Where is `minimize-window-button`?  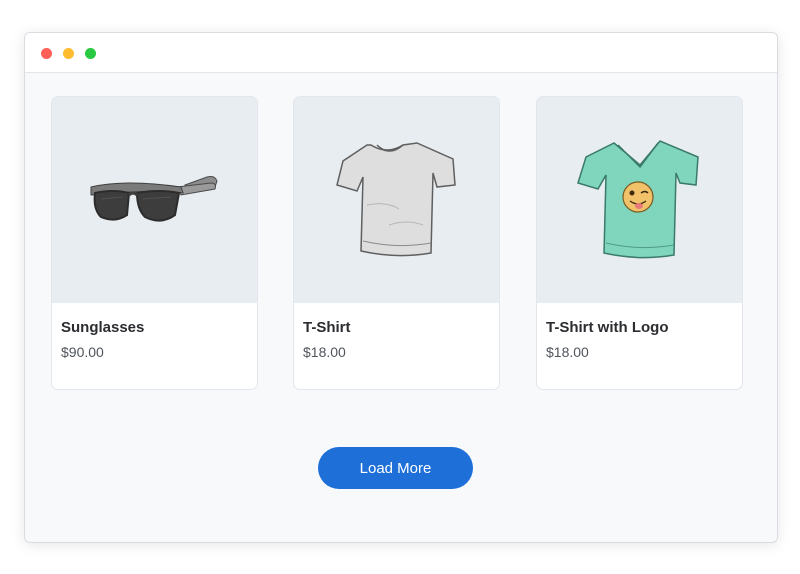 minimize-window-button is located at coordinates (68, 53).